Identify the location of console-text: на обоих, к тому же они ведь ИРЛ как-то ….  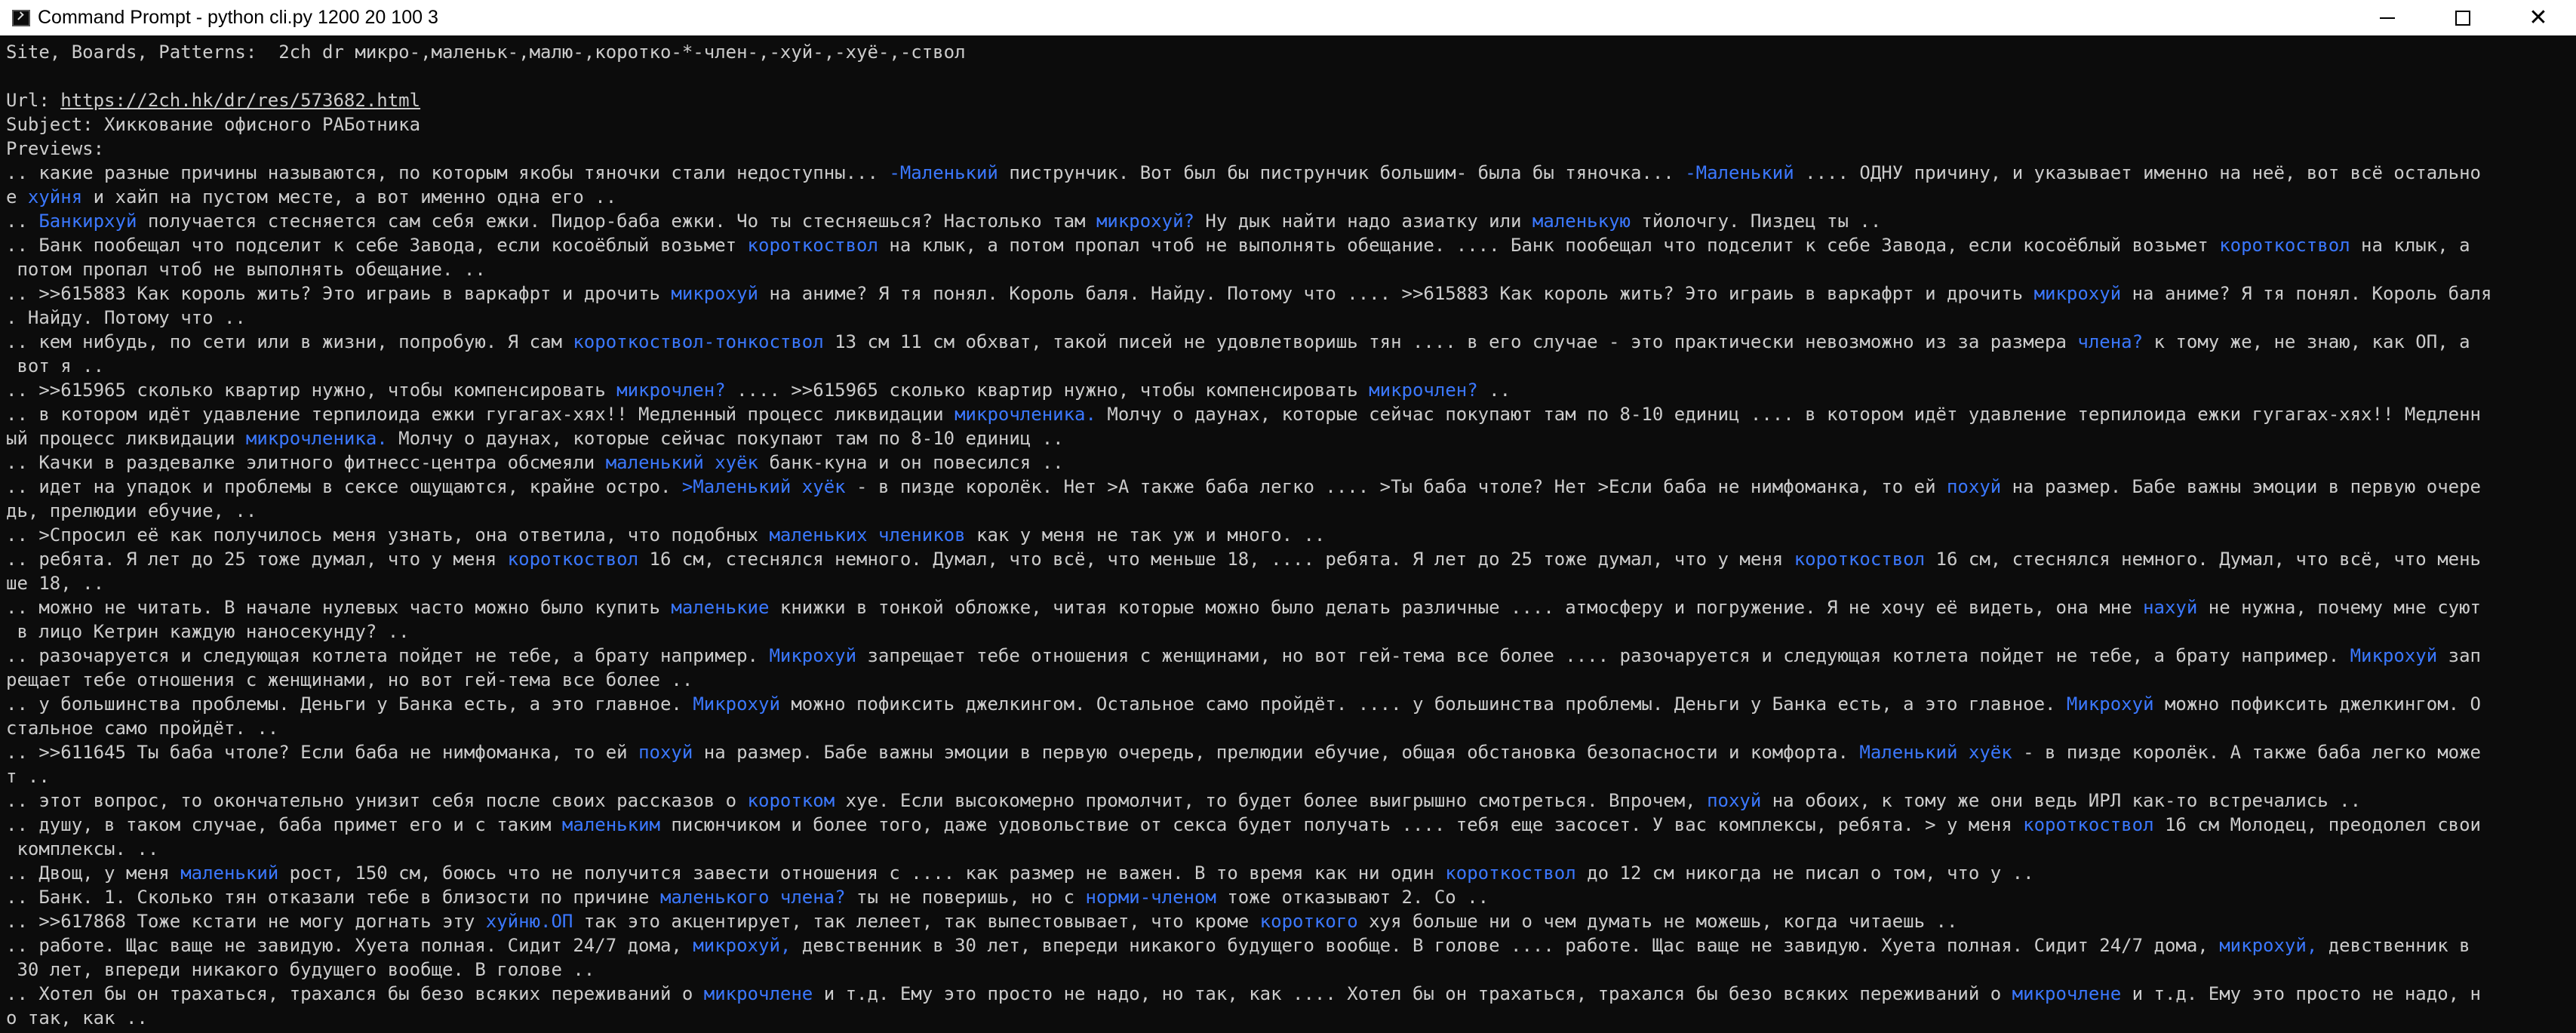
(2061, 800).